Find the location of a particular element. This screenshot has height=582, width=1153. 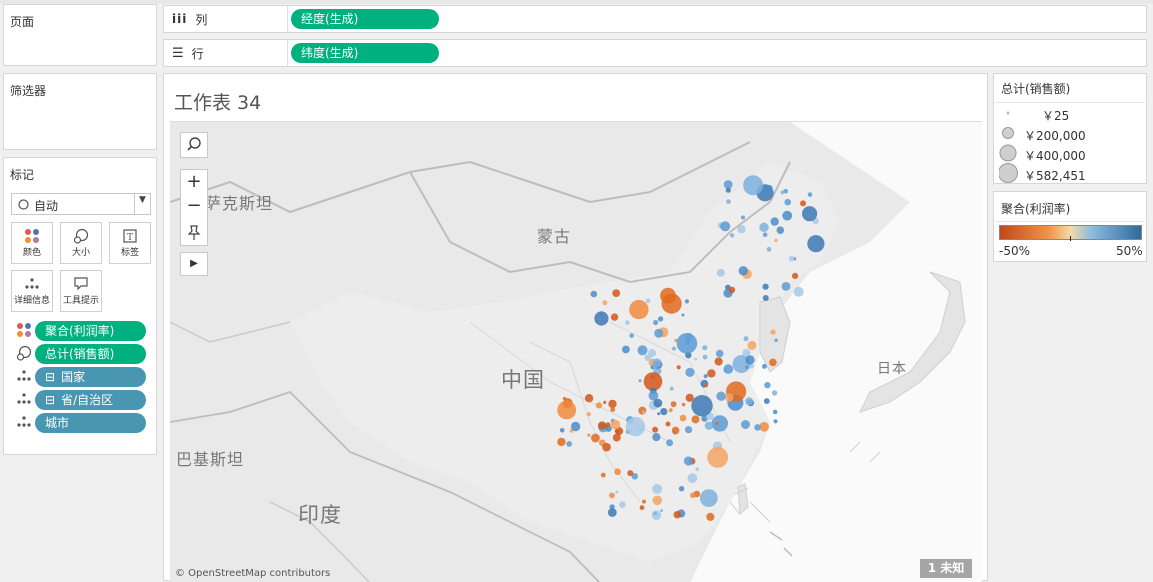

field-pill-country: ⊟ 国家 is located at coordinates (90, 377).